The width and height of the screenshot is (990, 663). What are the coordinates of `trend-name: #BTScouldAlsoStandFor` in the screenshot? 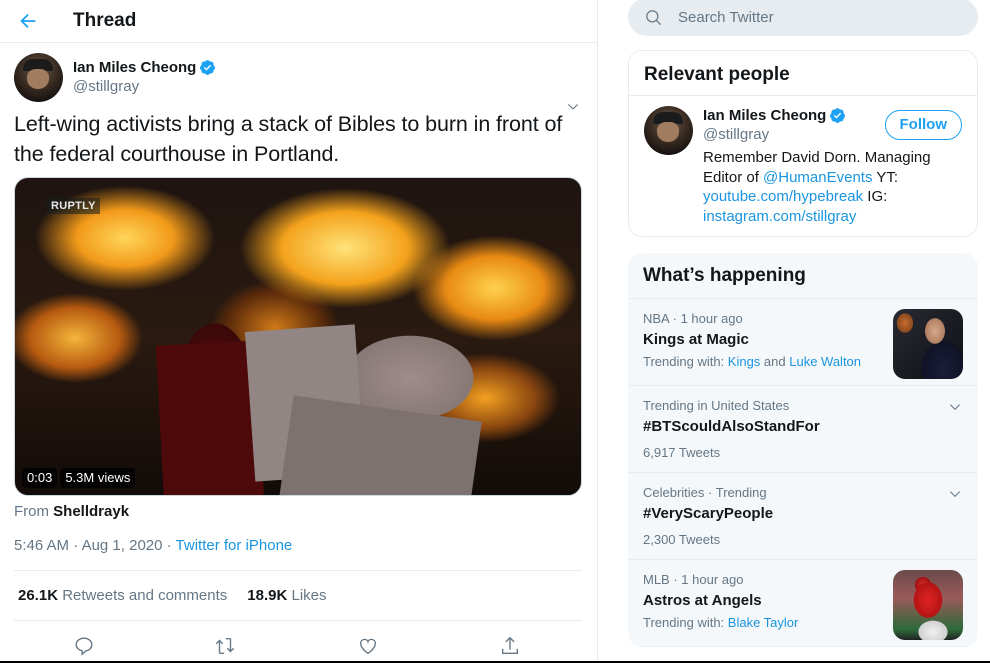 It's located at (731, 426).